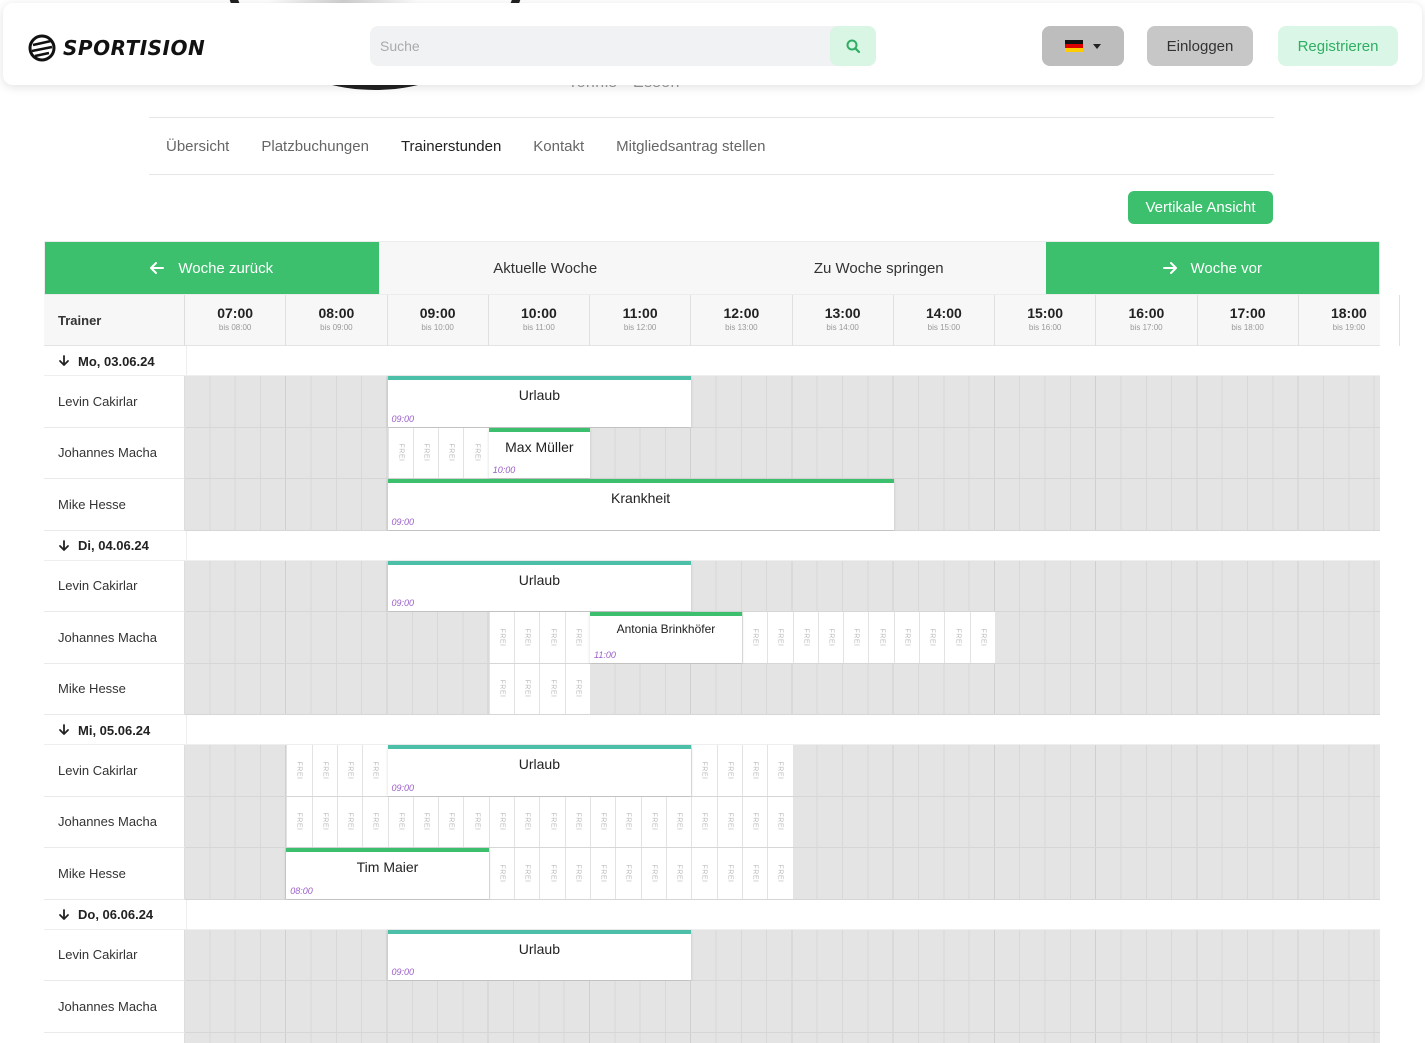 The image size is (1425, 1043). What do you see at coordinates (690, 146) in the screenshot?
I see `tab-mitgliedsantrag: Mitgliedsantrag stellen` at bounding box center [690, 146].